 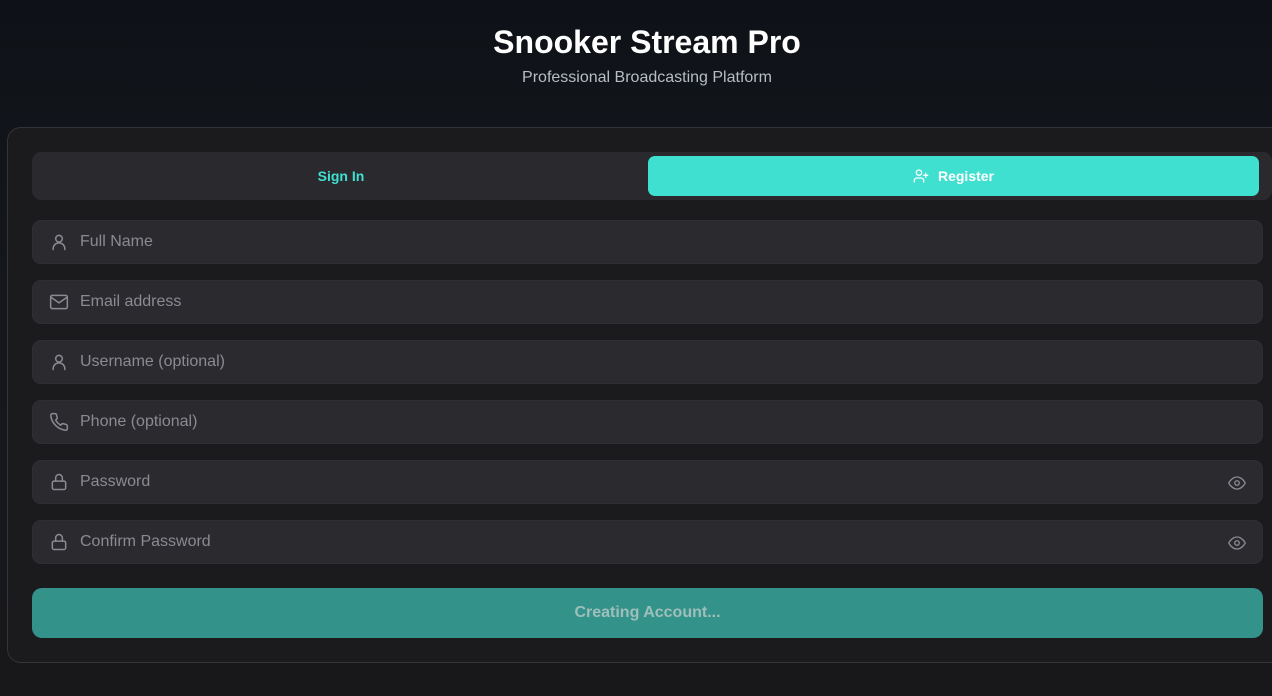 What do you see at coordinates (645, 302) in the screenshot?
I see `email-input` at bounding box center [645, 302].